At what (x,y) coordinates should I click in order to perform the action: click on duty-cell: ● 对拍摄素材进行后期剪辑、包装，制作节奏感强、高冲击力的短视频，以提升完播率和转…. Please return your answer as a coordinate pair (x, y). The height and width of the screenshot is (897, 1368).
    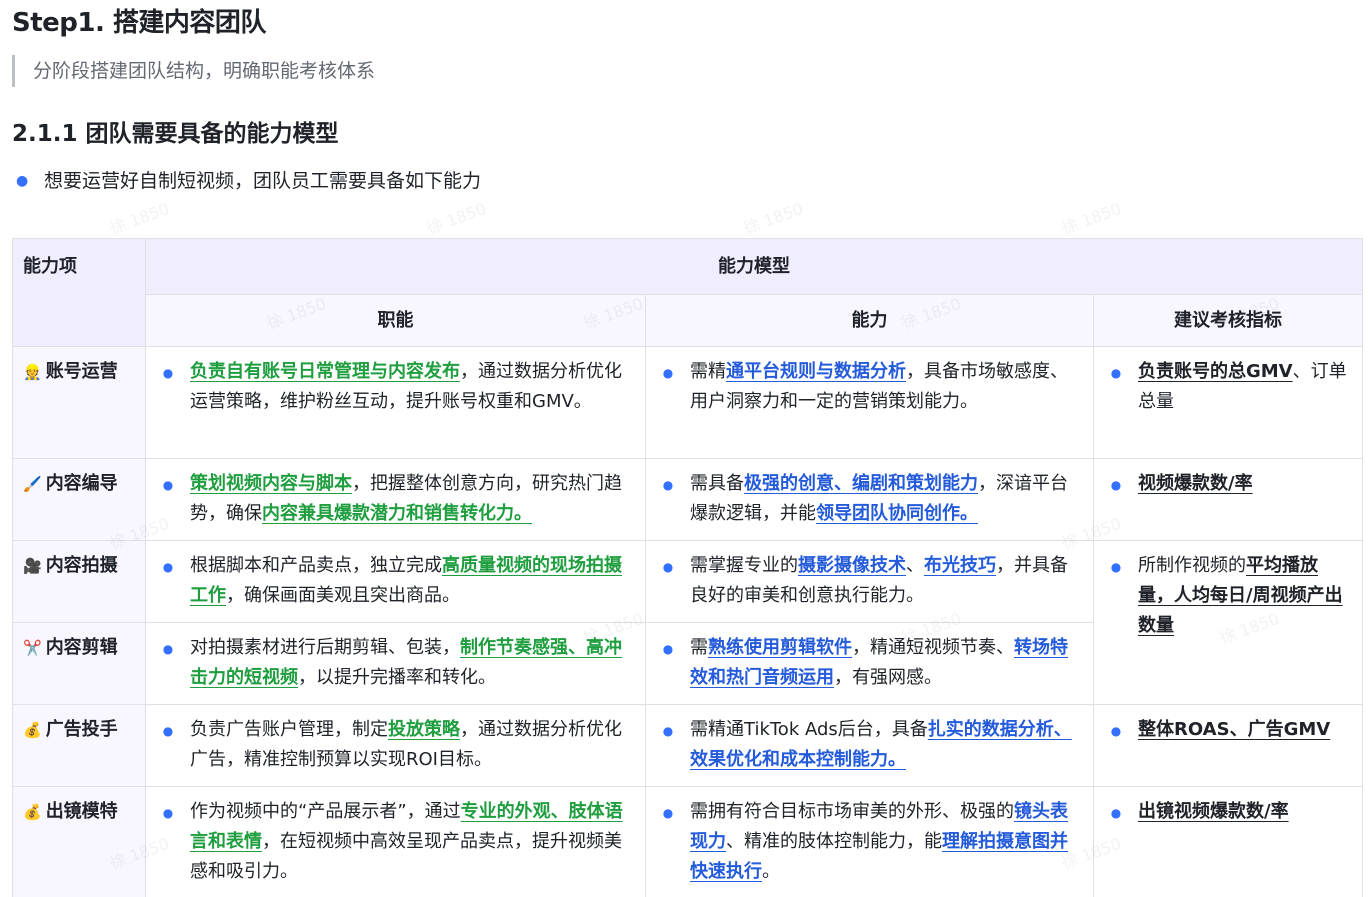
    Looking at the image, I should click on (395, 663).